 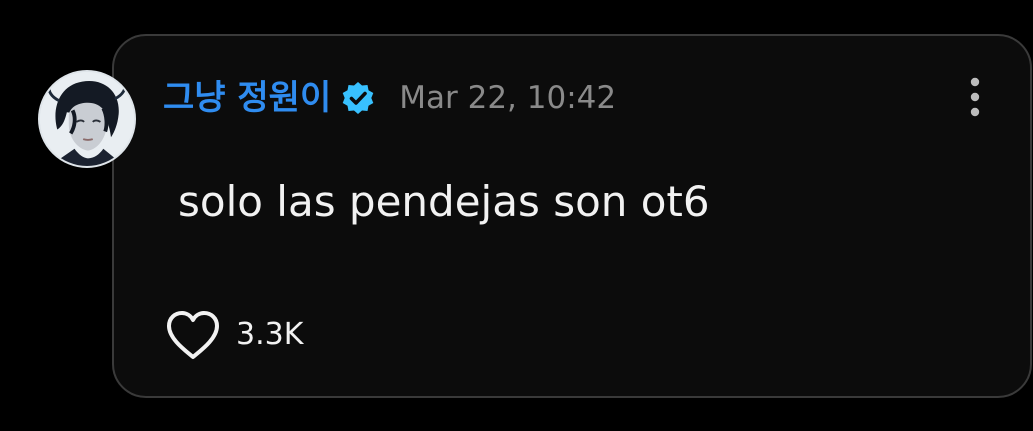 What do you see at coordinates (975, 97) in the screenshot?
I see `more-vertical-icon` at bounding box center [975, 97].